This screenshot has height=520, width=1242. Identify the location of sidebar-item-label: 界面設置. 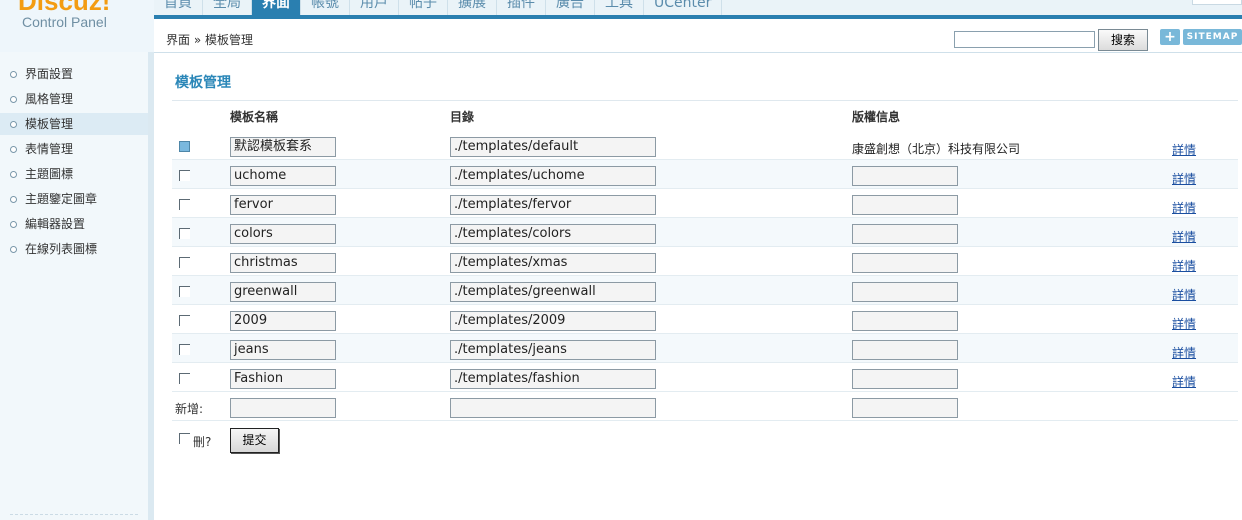
(49, 74).